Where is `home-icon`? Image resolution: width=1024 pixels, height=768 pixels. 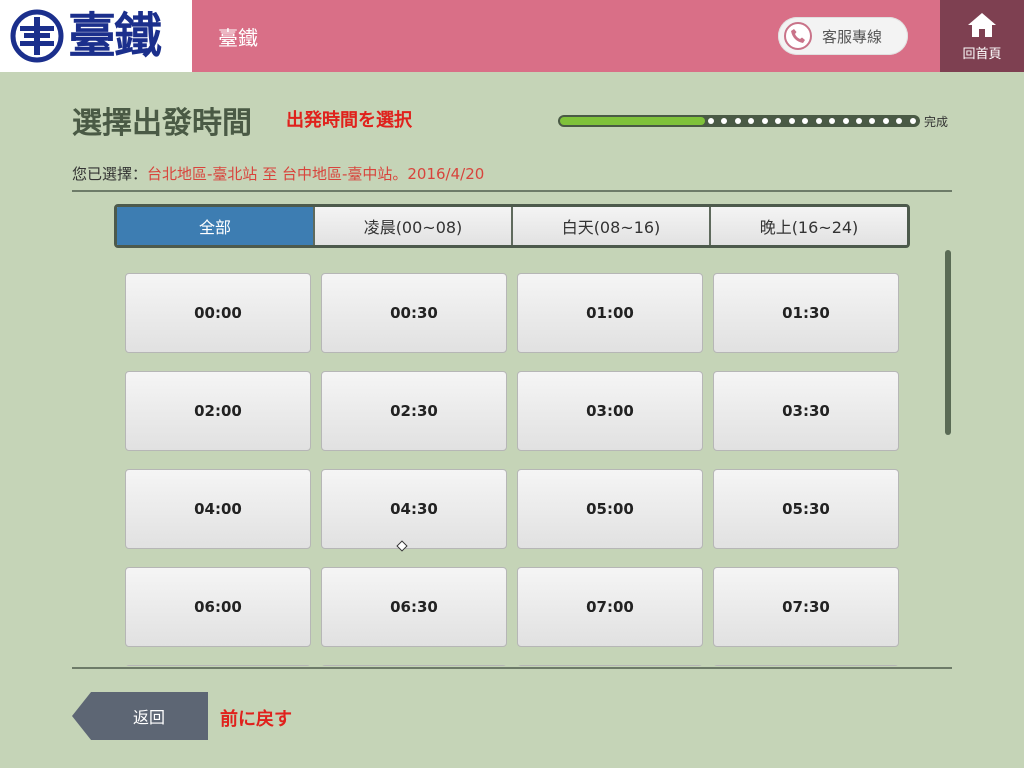
home-icon is located at coordinates (982, 24).